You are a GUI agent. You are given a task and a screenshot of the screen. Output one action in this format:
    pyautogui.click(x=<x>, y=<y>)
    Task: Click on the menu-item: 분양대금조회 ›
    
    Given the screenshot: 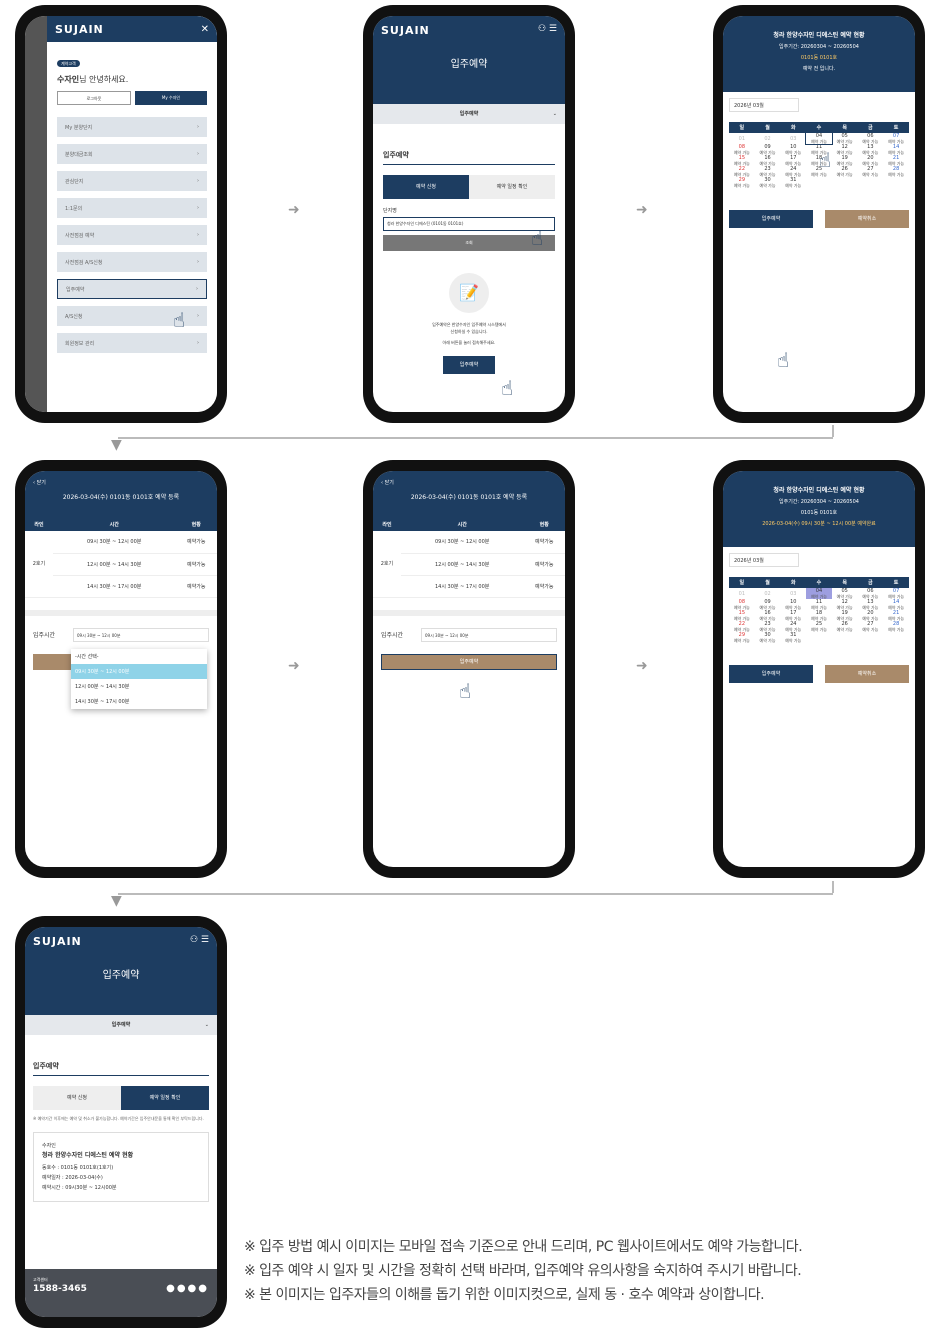 What is the action you would take?
    pyautogui.click(x=132, y=154)
    